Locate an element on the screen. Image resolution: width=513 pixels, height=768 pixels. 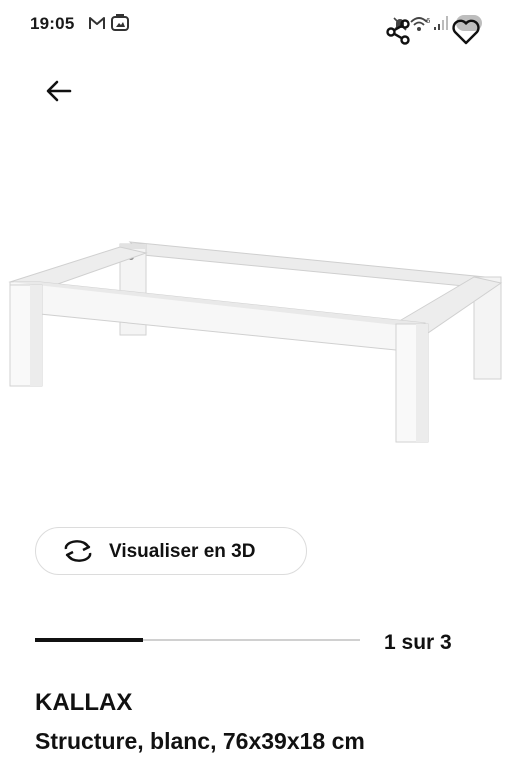
favorite-button is located at coordinates (466, 32).